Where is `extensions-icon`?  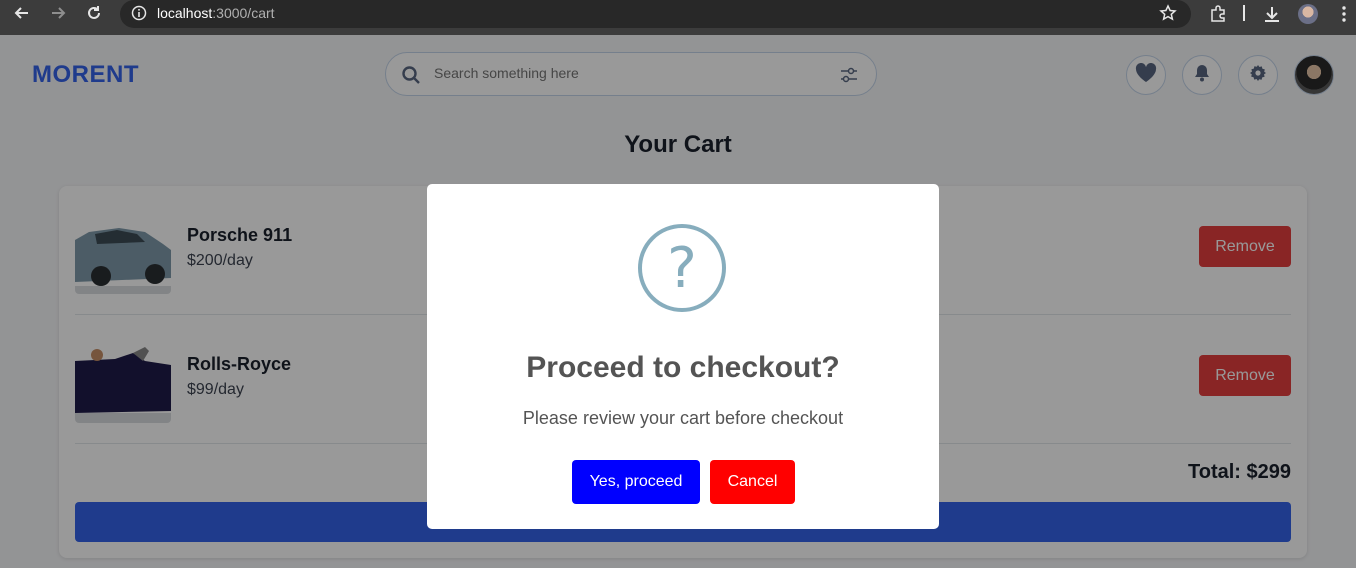
extensions-icon is located at coordinates (1218, 14).